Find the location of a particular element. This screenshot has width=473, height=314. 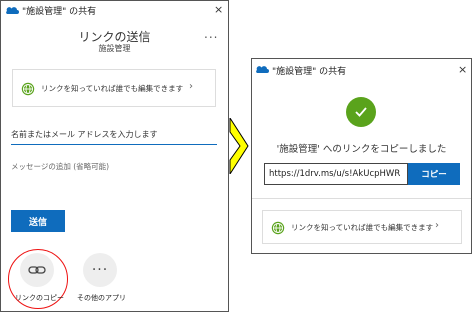

transition-arrow is located at coordinates (239, 146).